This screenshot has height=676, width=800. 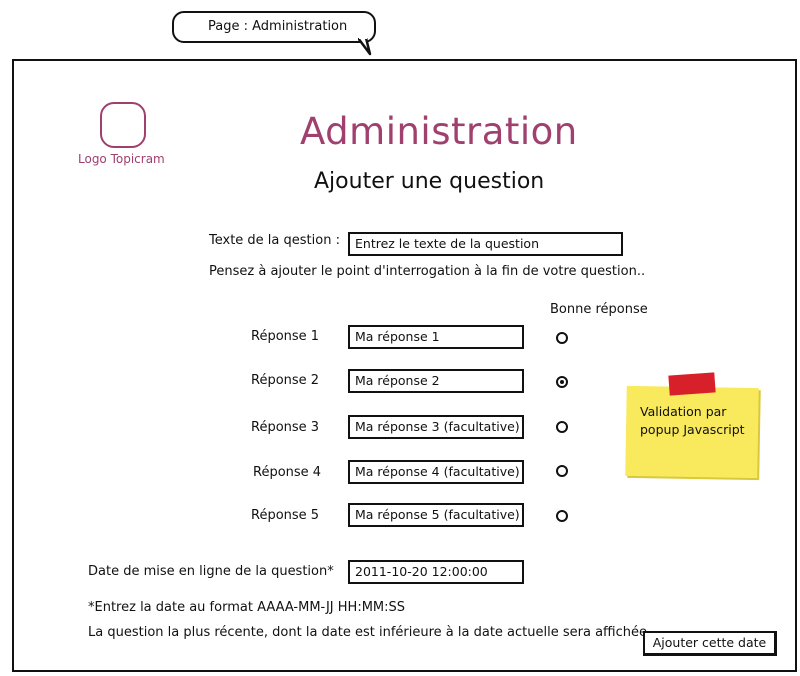 What do you see at coordinates (562, 516) in the screenshot?
I see `answer-5-correct-radio` at bounding box center [562, 516].